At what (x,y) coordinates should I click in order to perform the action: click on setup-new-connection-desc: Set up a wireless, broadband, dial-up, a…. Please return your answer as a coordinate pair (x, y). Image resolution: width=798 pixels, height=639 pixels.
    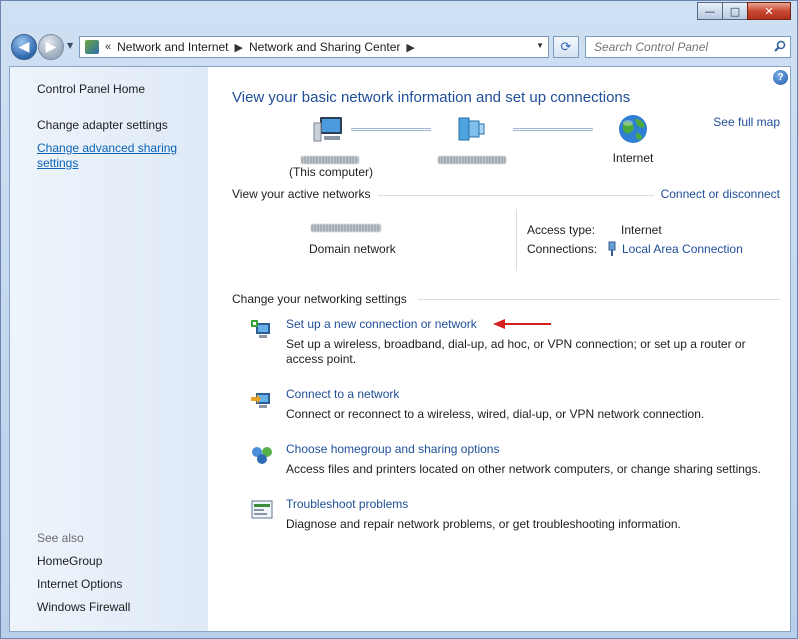
    Looking at the image, I should click on (516, 351).